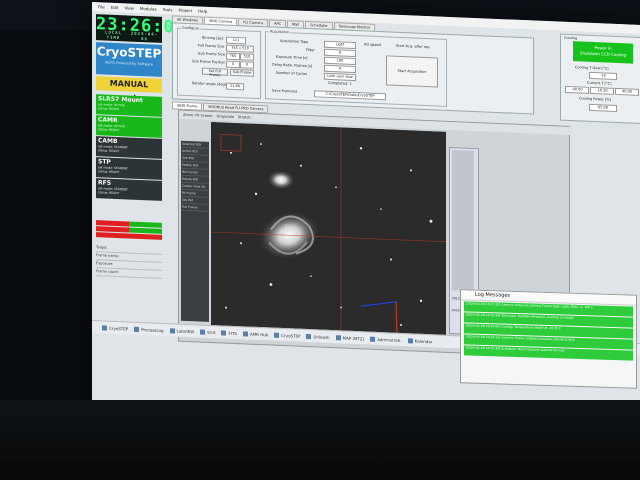 The width and height of the screenshot is (640, 480). Describe the element at coordinates (592, 68) in the screenshot. I see `cooling-goal-label: Cooling T Goal [°C]` at that location.